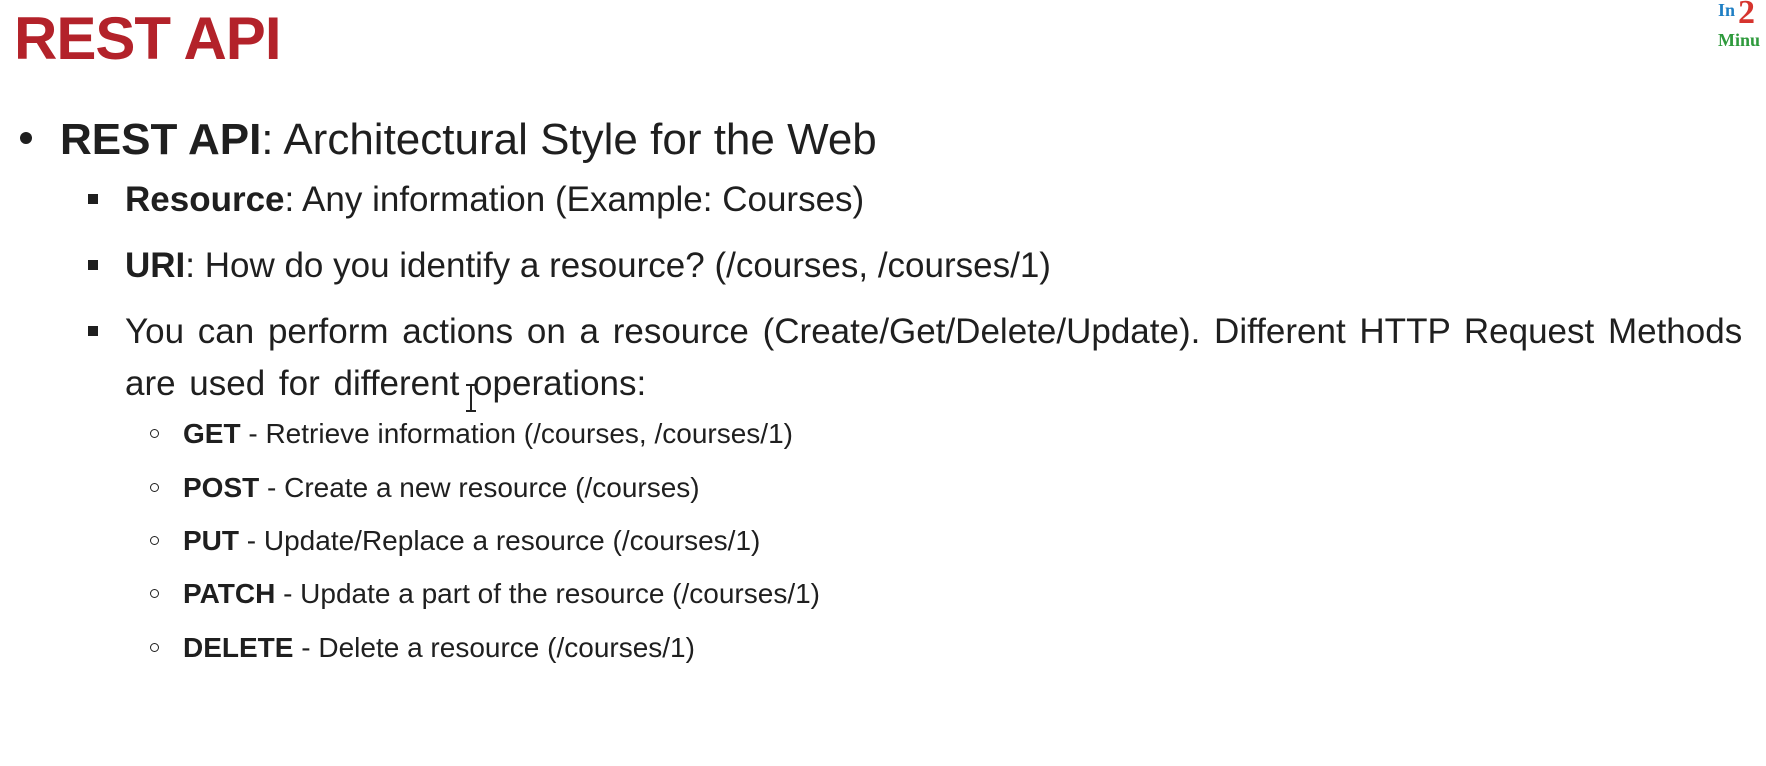 The image size is (1766, 766). What do you see at coordinates (155, 265) in the screenshot?
I see `sub-bullet-term: URI` at bounding box center [155, 265].